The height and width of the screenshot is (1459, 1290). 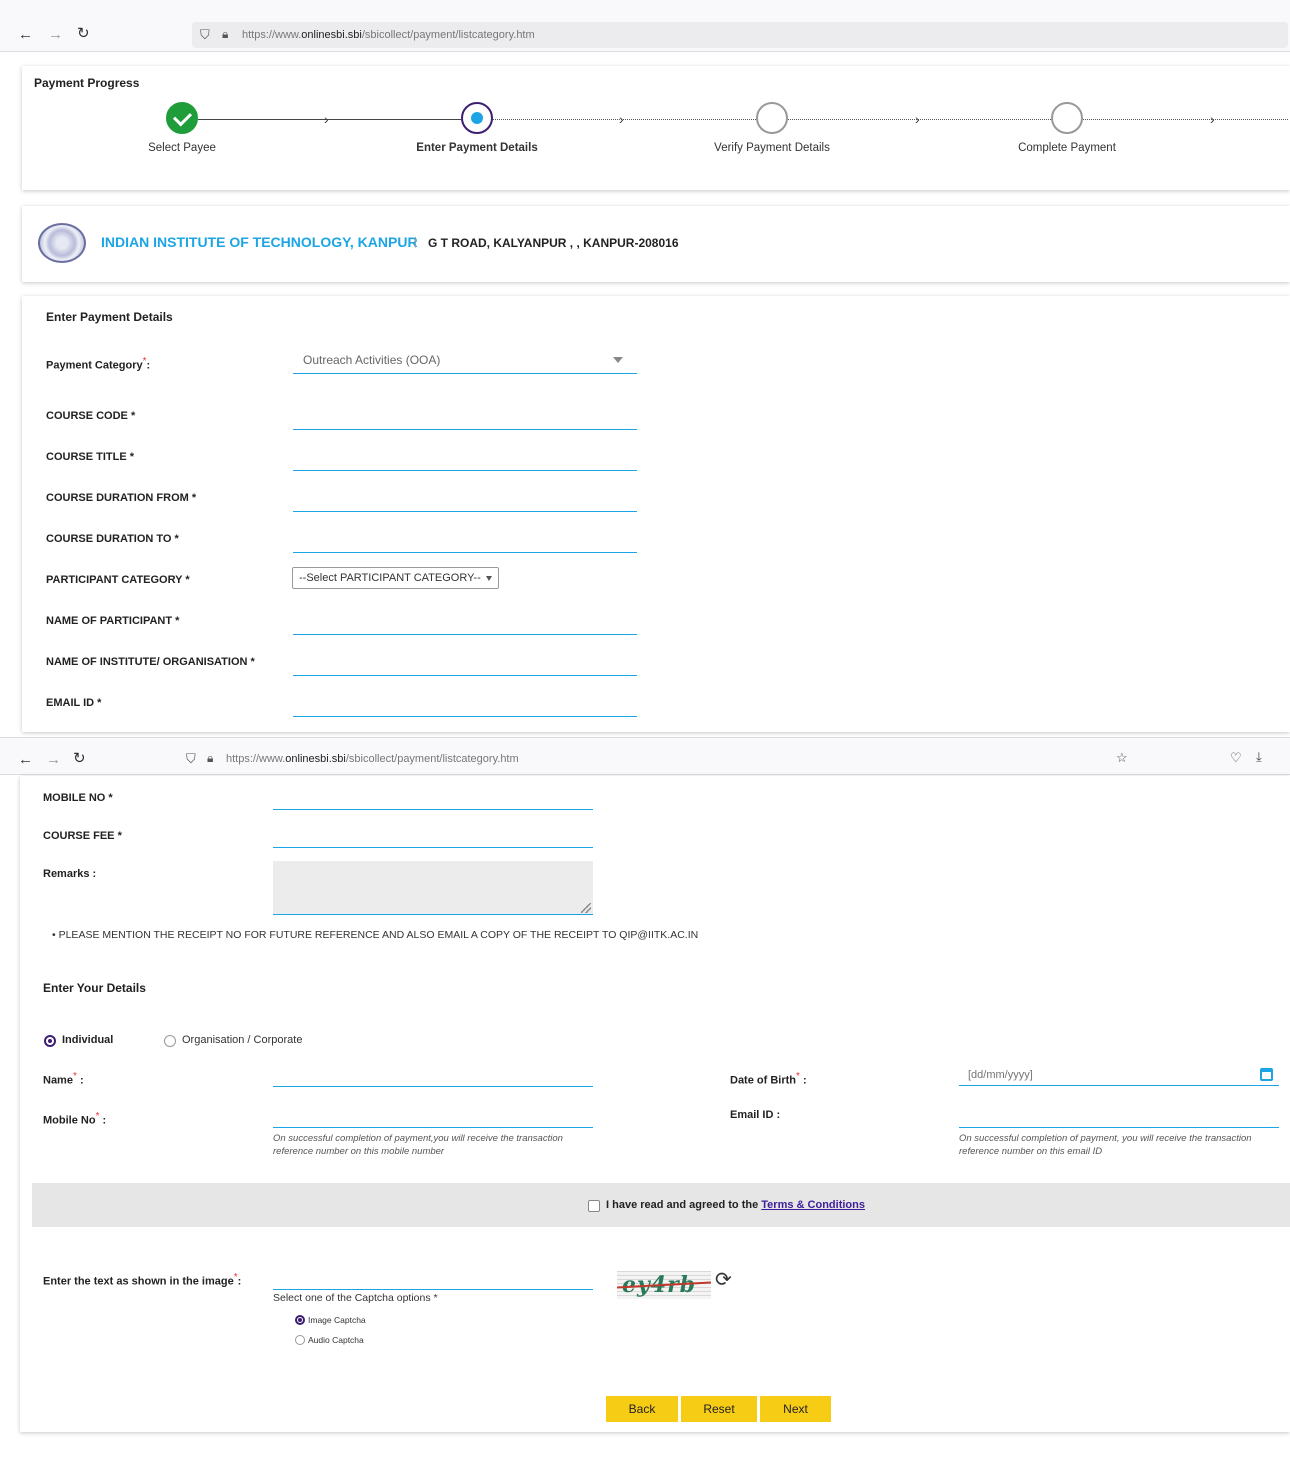 What do you see at coordinates (1236, 758) in the screenshot?
I see `pocket-icon: ♡` at bounding box center [1236, 758].